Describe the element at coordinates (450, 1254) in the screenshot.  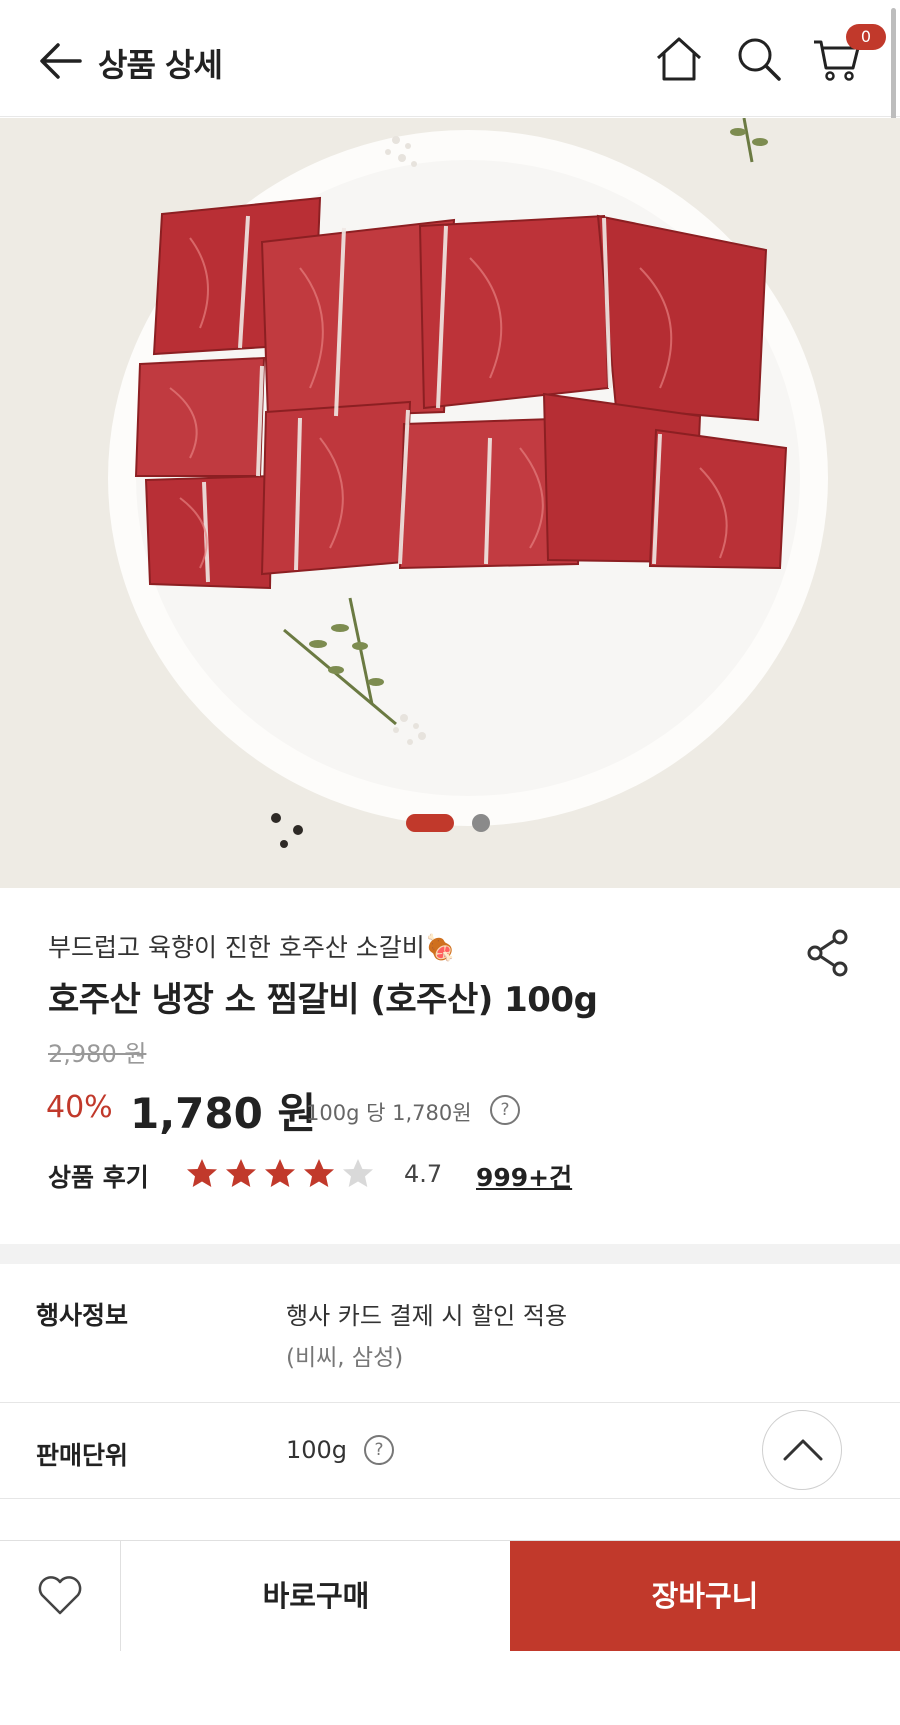
I see `section-divider` at that location.